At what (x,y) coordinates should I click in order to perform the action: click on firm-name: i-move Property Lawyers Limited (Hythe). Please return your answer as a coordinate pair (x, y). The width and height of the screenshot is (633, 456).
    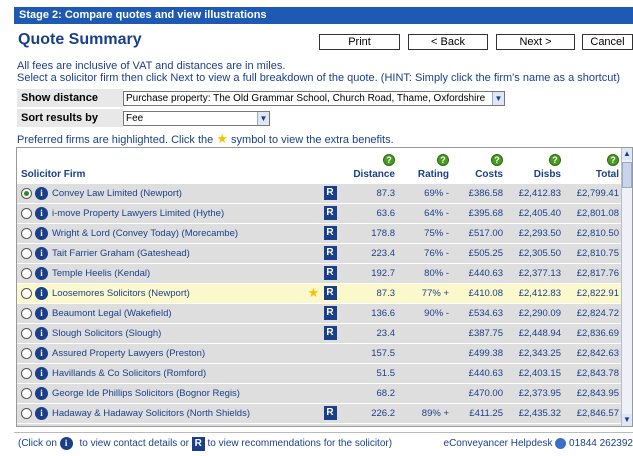
    Looking at the image, I should click on (138, 213).